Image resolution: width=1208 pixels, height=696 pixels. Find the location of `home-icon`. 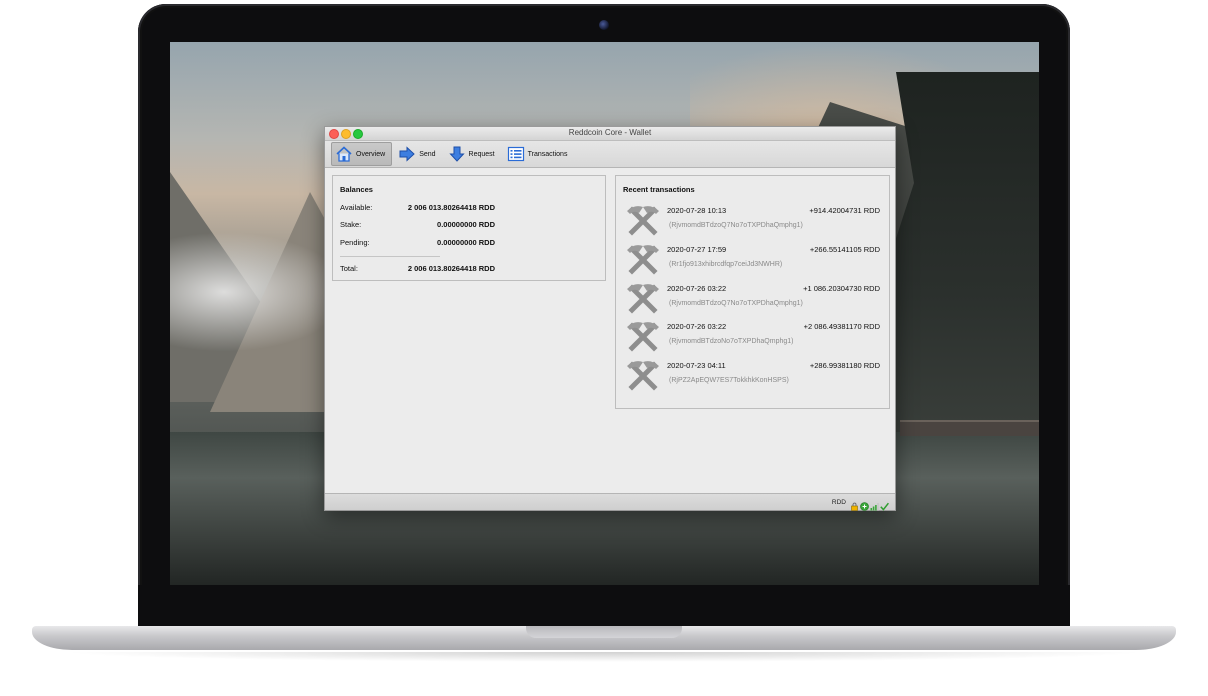

home-icon is located at coordinates (344, 154).